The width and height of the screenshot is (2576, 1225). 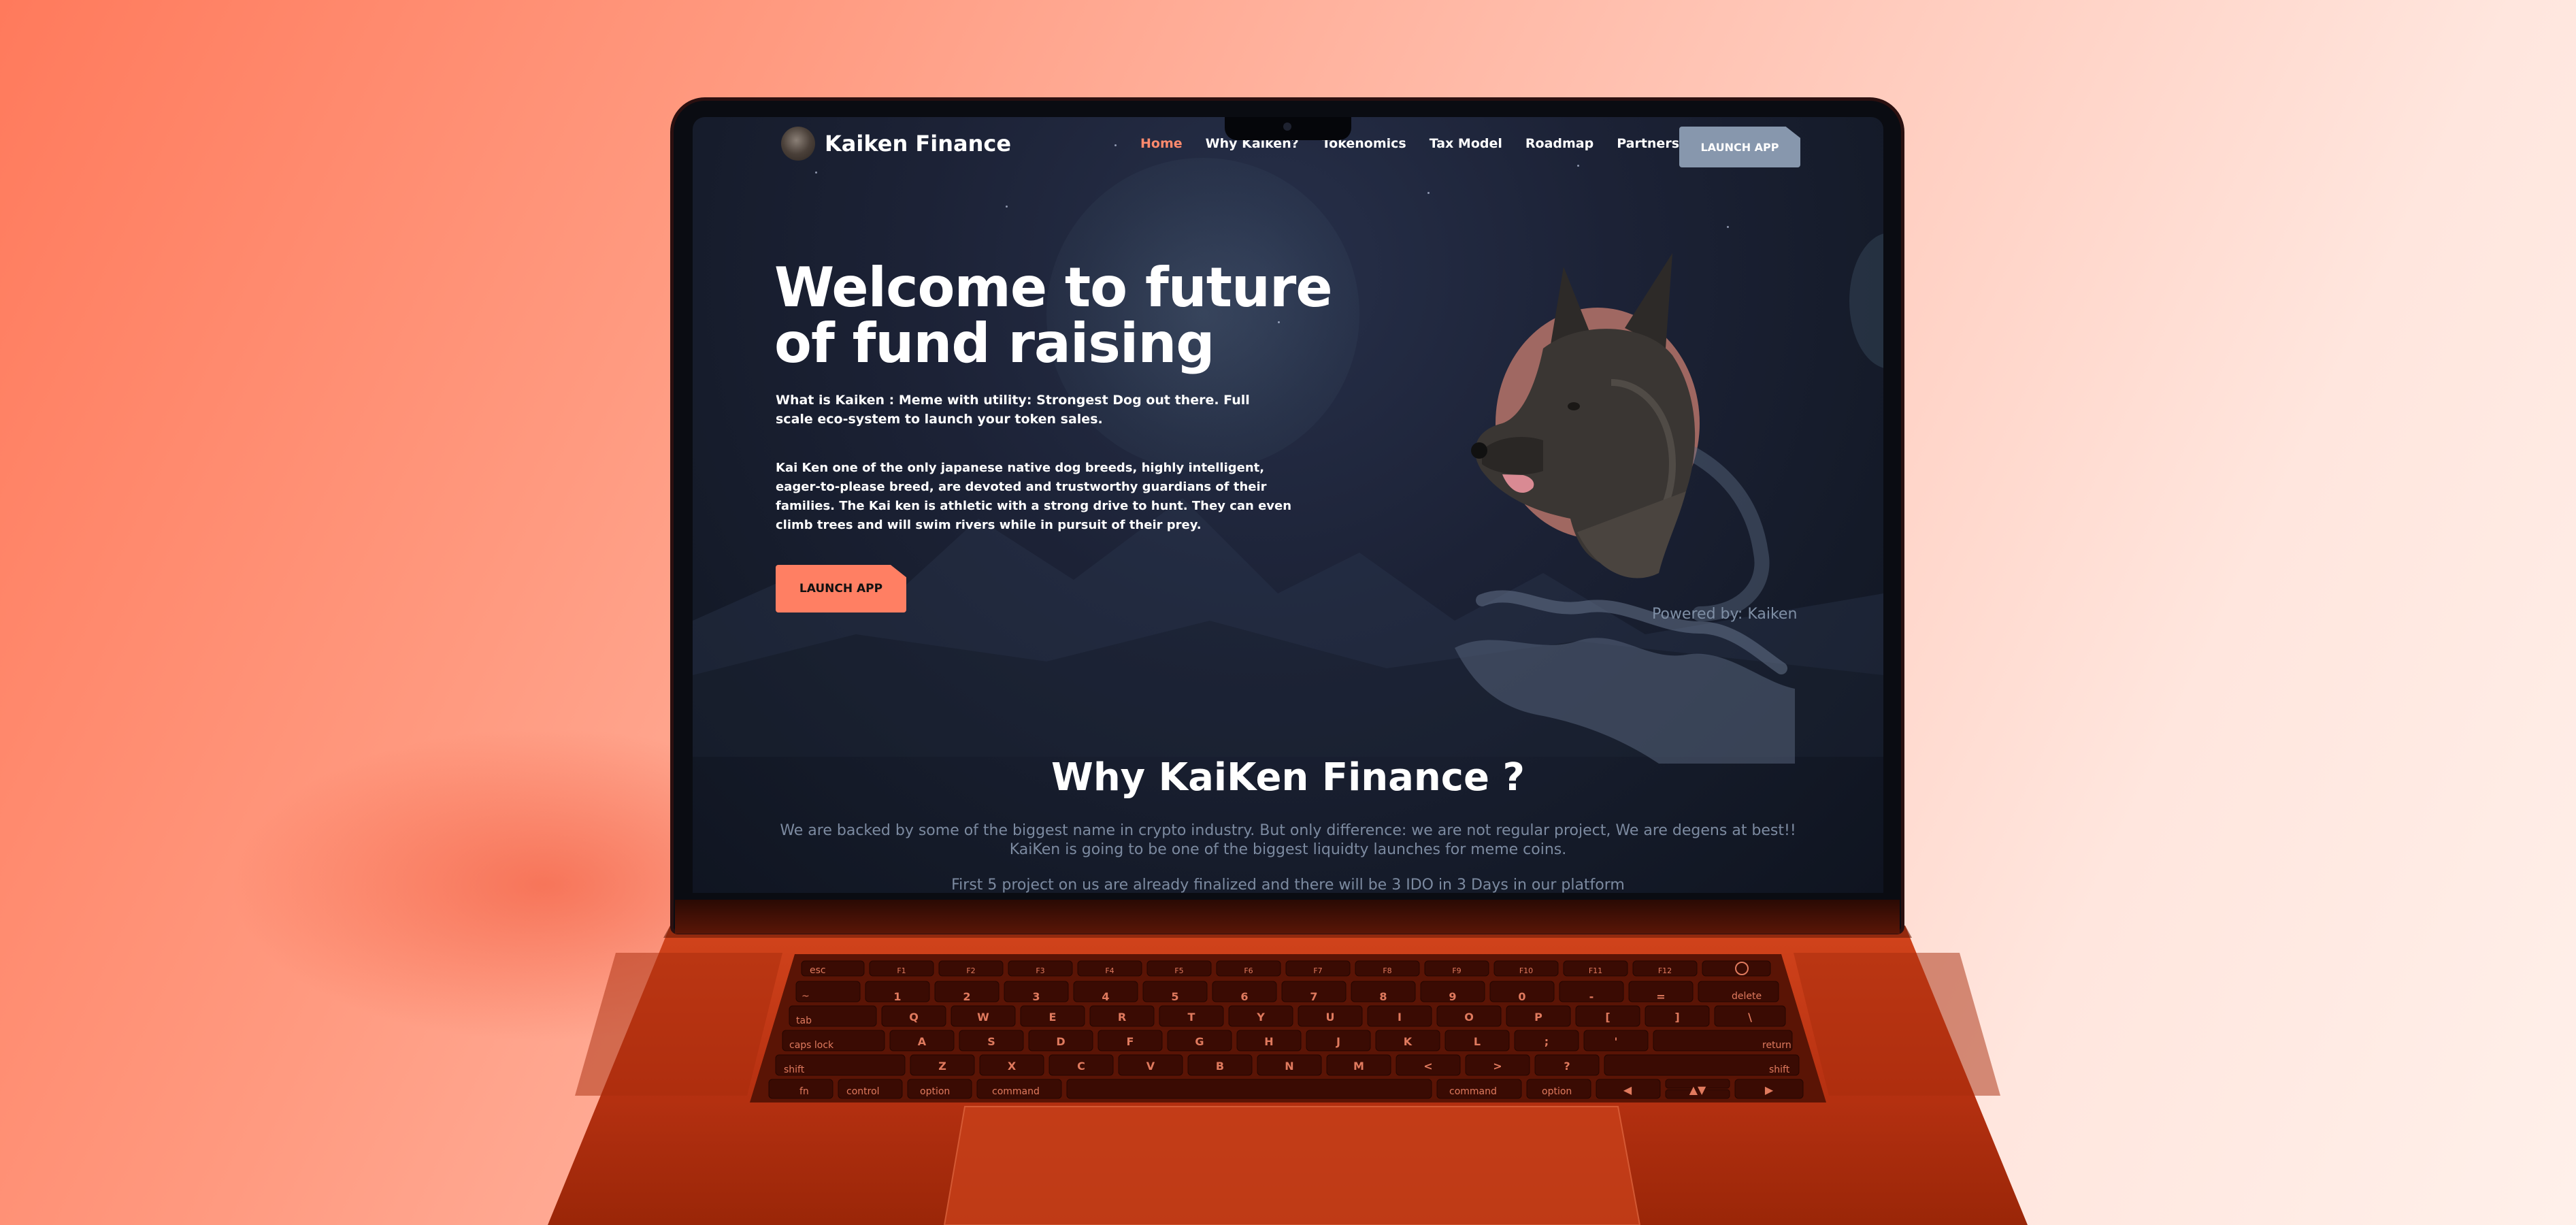 I want to click on hero-launch-app-button: LAUNCH APP, so click(x=841, y=589).